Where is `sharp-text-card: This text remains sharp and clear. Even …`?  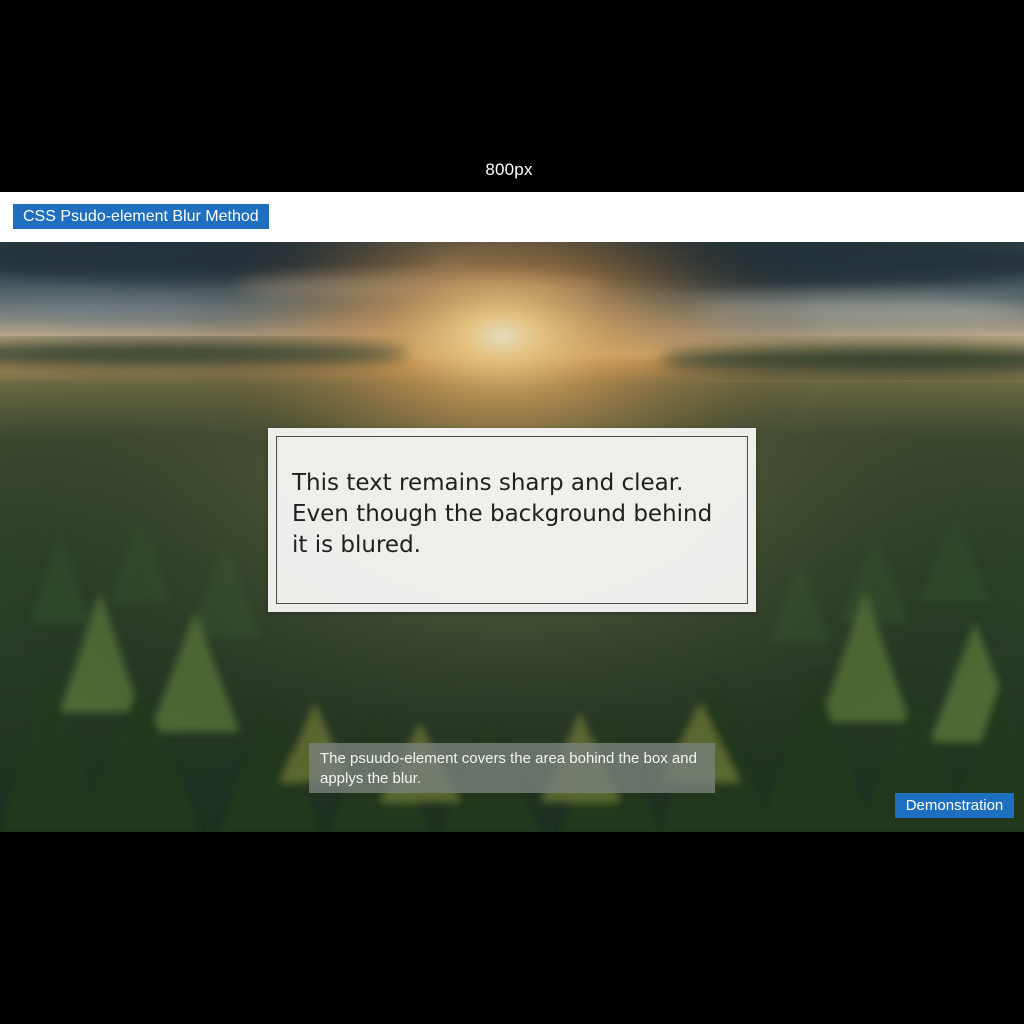
sharp-text-card: This text remains sharp and clear. Even … is located at coordinates (512, 520).